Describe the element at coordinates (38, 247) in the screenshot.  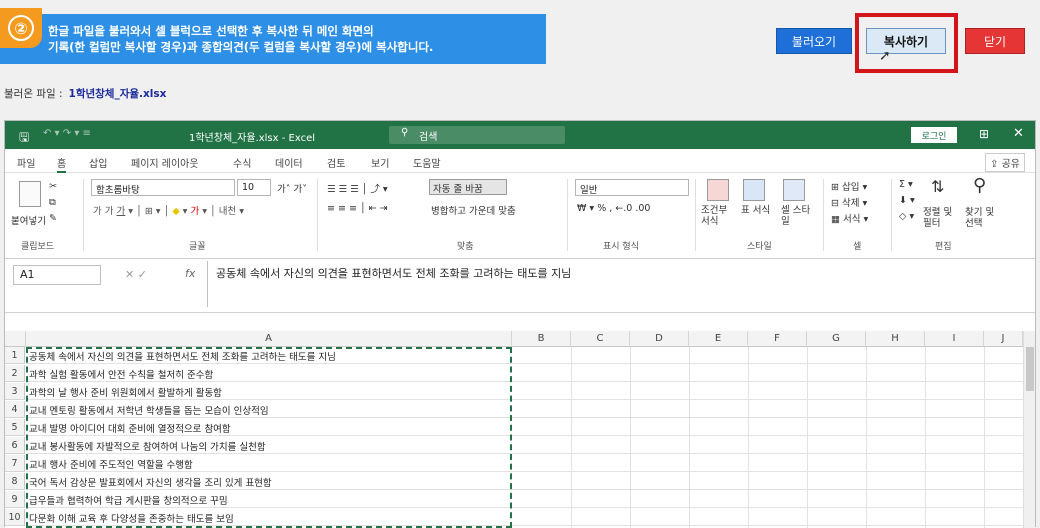
I see `group-clipboard: 클립보드` at that location.